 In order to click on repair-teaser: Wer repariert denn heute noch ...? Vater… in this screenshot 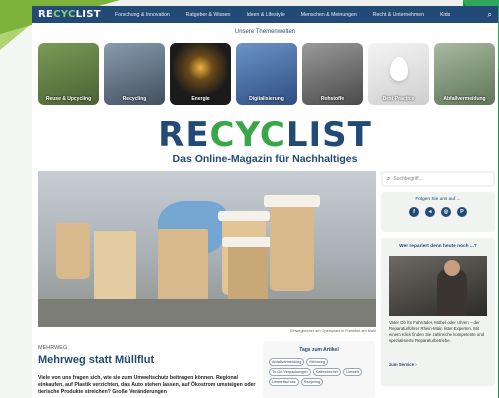, I will do `click(438, 312)`.